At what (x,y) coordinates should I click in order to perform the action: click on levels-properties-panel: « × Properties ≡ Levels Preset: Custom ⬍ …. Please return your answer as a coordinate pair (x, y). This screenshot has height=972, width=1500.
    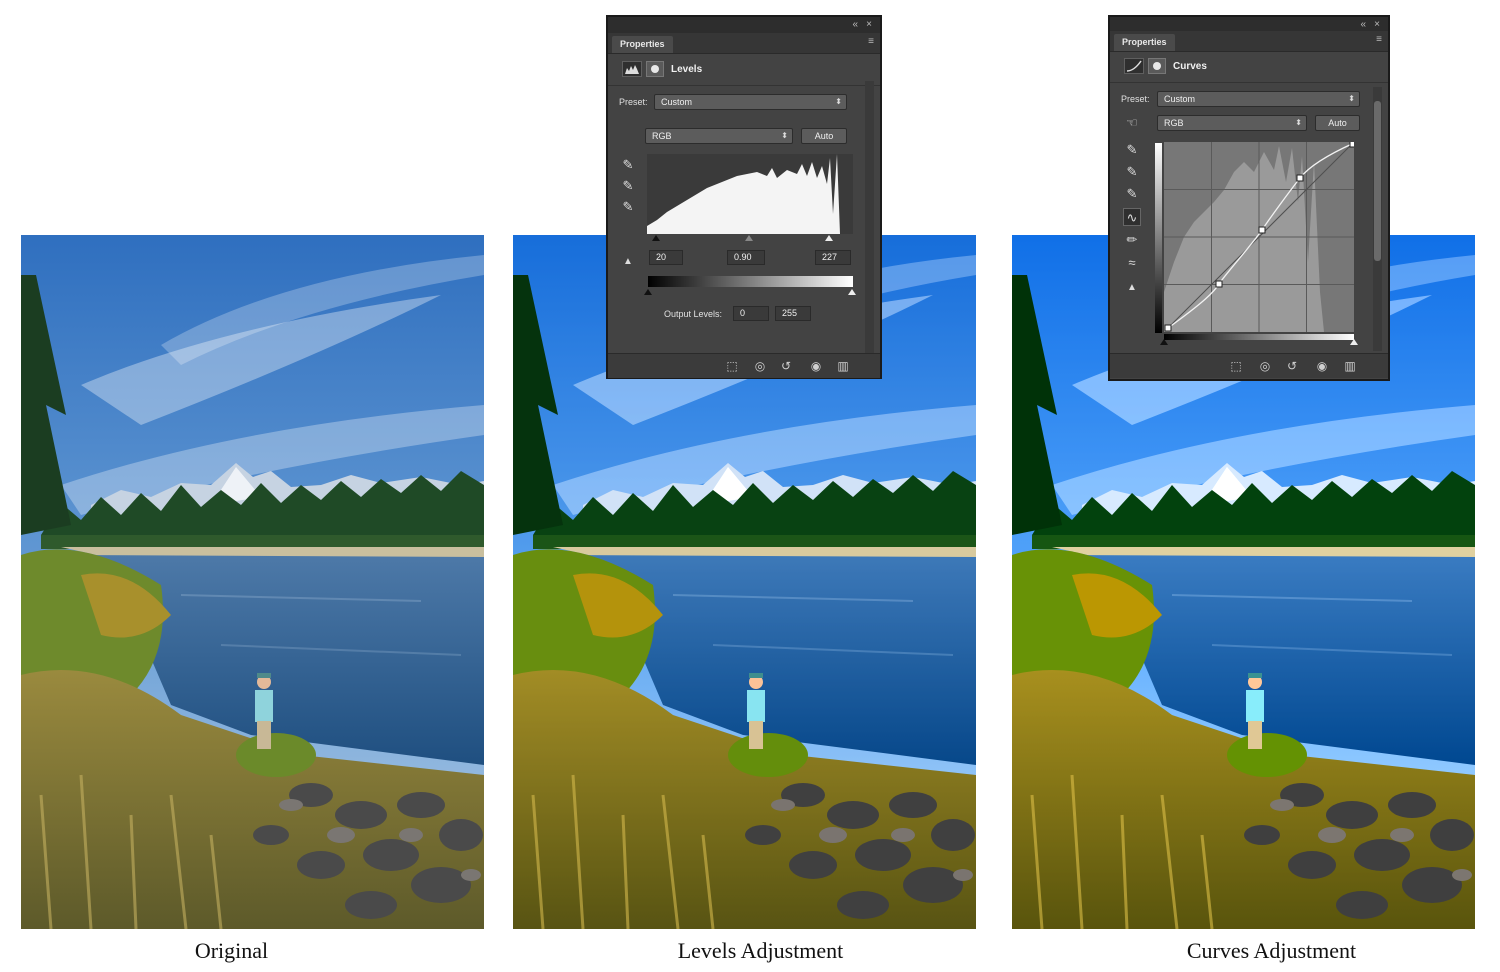
    Looking at the image, I should click on (744, 197).